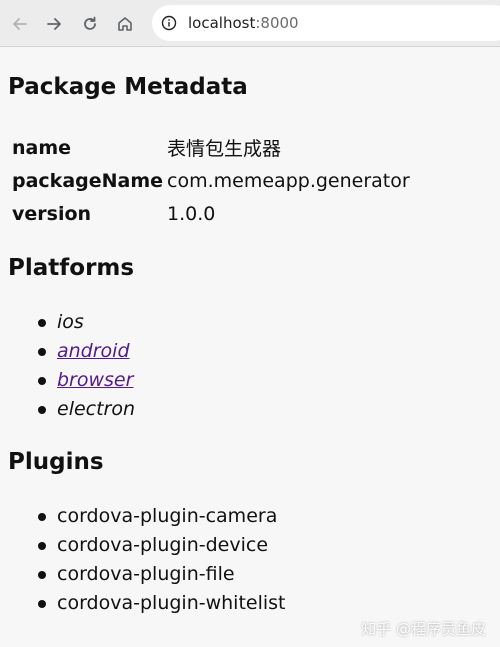 The image size is (500, 647). I want to click on metadata-value: 1.0.0, so click(191, 213).